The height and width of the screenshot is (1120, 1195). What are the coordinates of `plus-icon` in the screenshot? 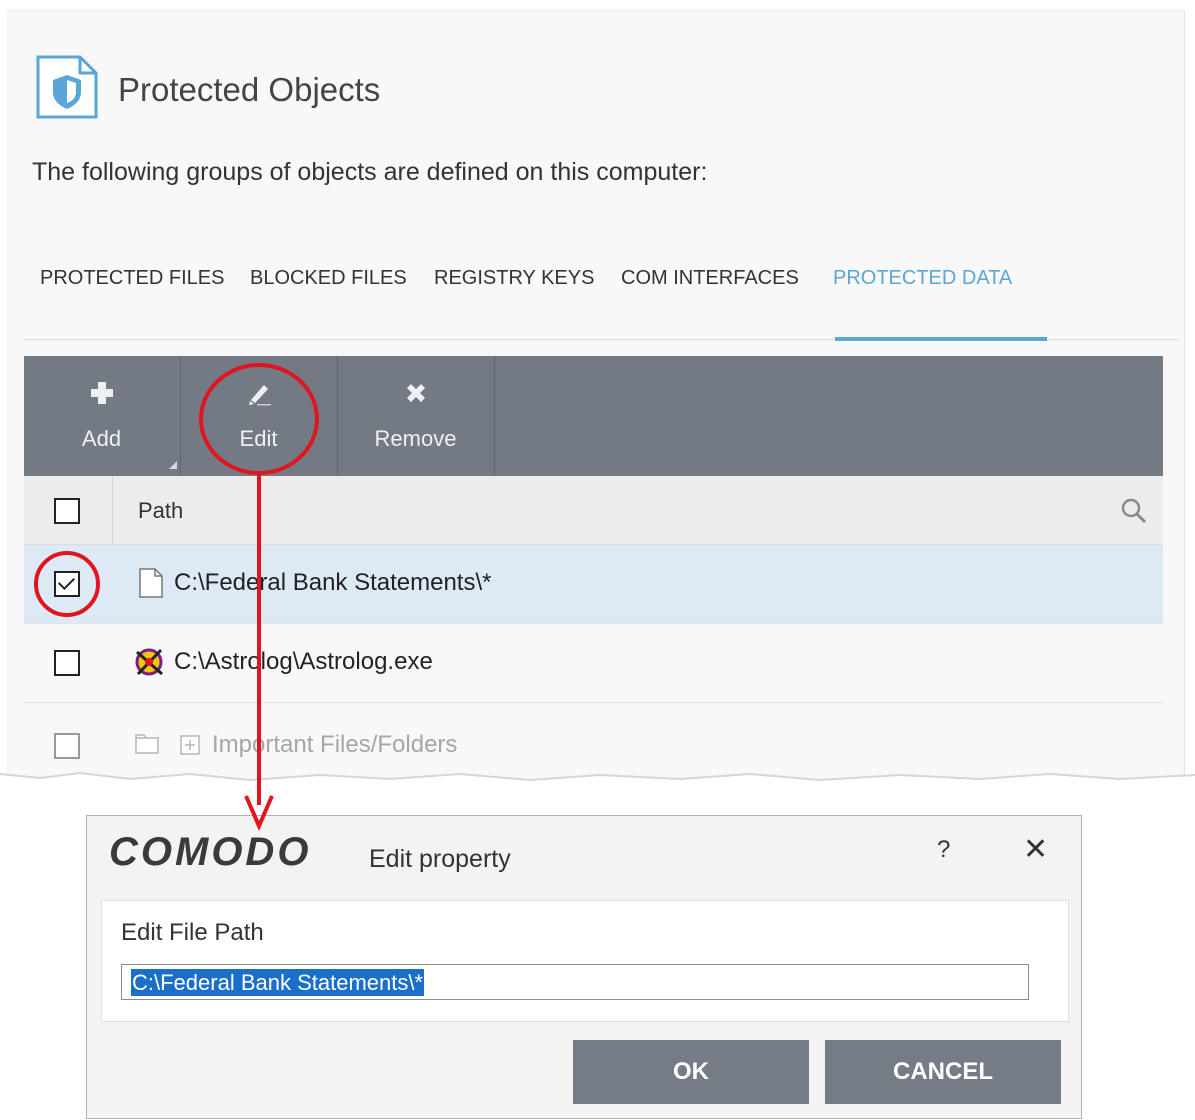 It's located at (101, 393).